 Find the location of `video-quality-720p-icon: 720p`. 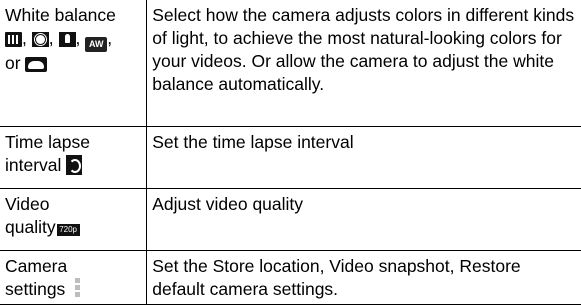

video-quality-720p-icon: 720p is located at coordinates (68, 230).